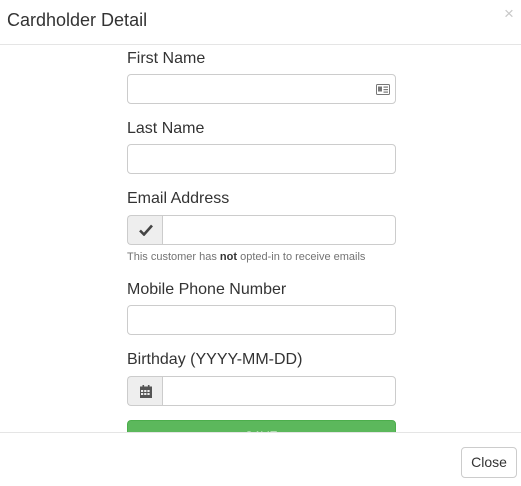 The image size is (521, 486). What do you see at coordinates (228, 257) in the screenshot?
I see `help-text-emphasis: not` at bounding box center [228, 257].